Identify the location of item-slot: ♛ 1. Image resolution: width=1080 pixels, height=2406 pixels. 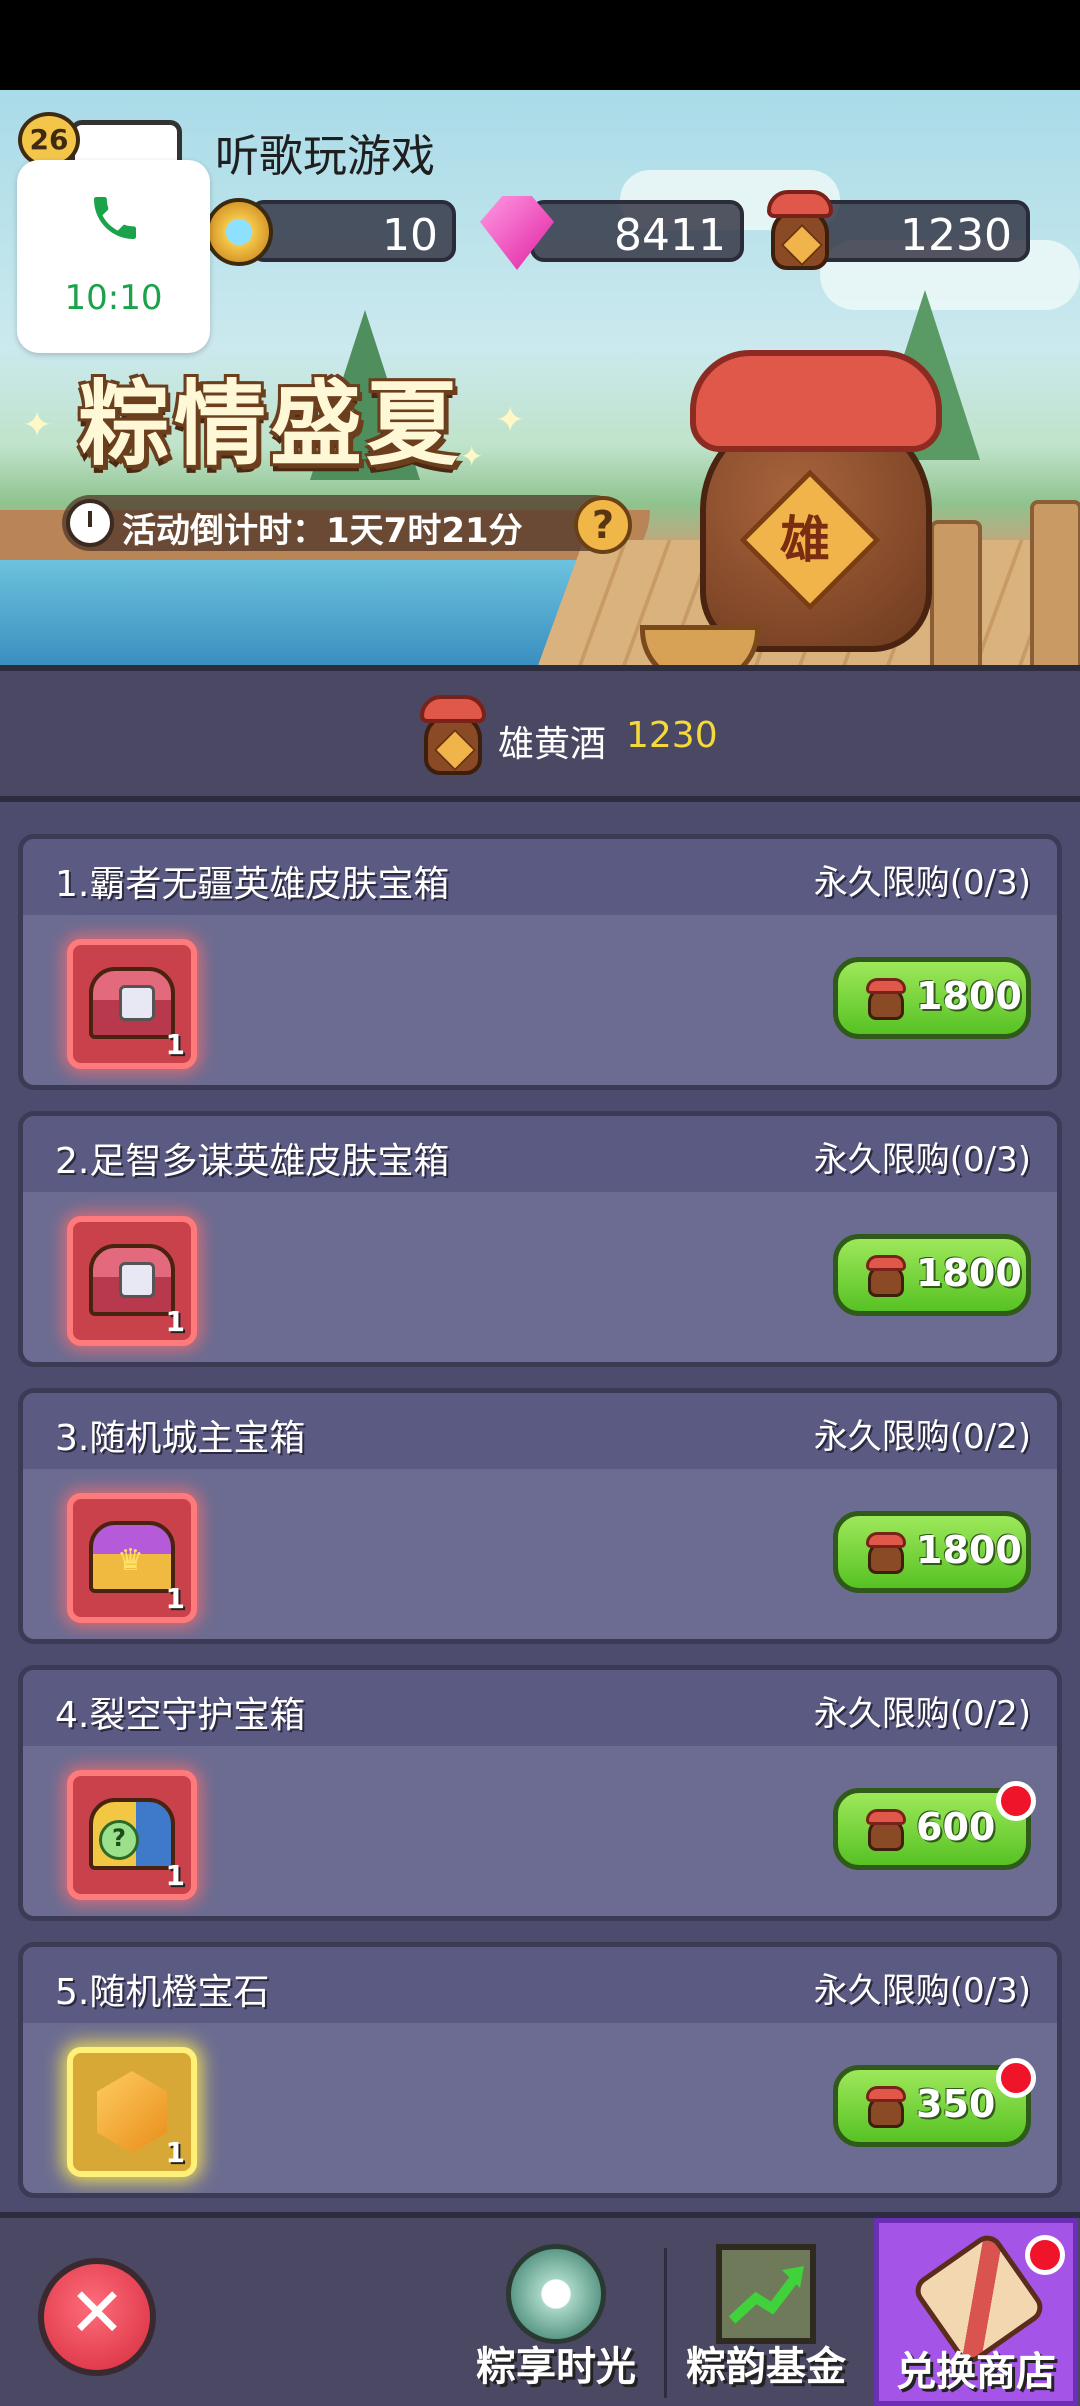
(132, 1558).